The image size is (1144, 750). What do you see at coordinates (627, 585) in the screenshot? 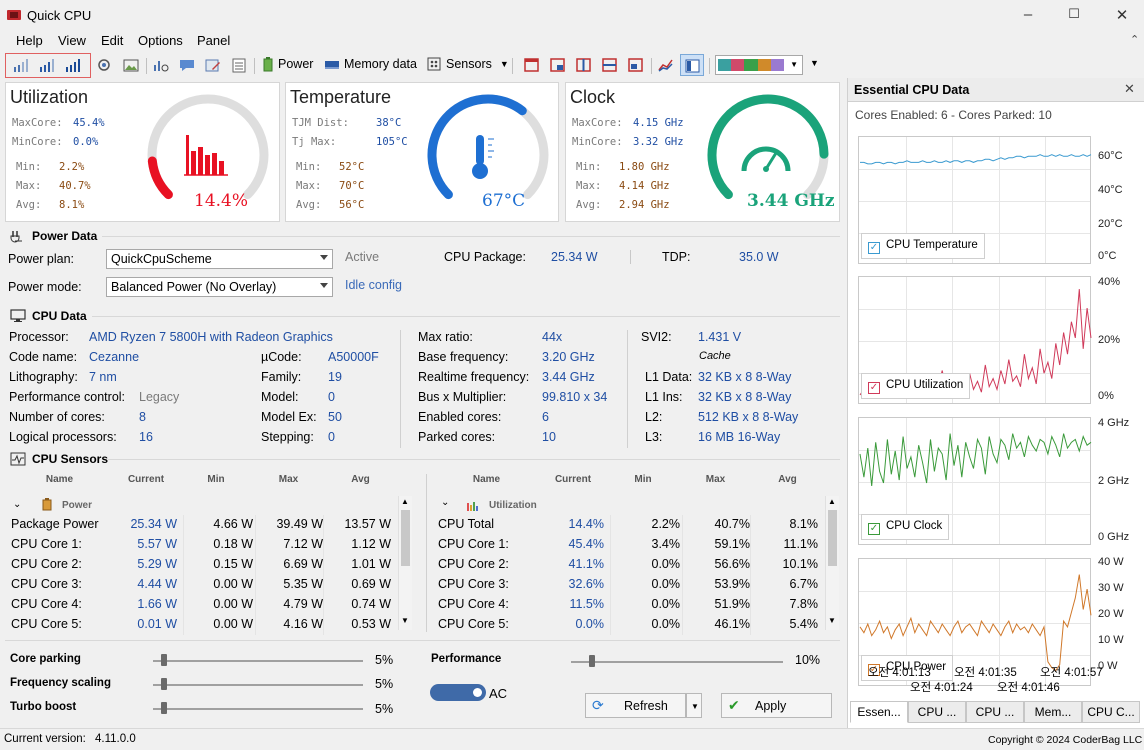
I see `table-row: CPU Core 3: 32.6% 0.0% 53.9% 6.7%` at bounding box center [627, 585].